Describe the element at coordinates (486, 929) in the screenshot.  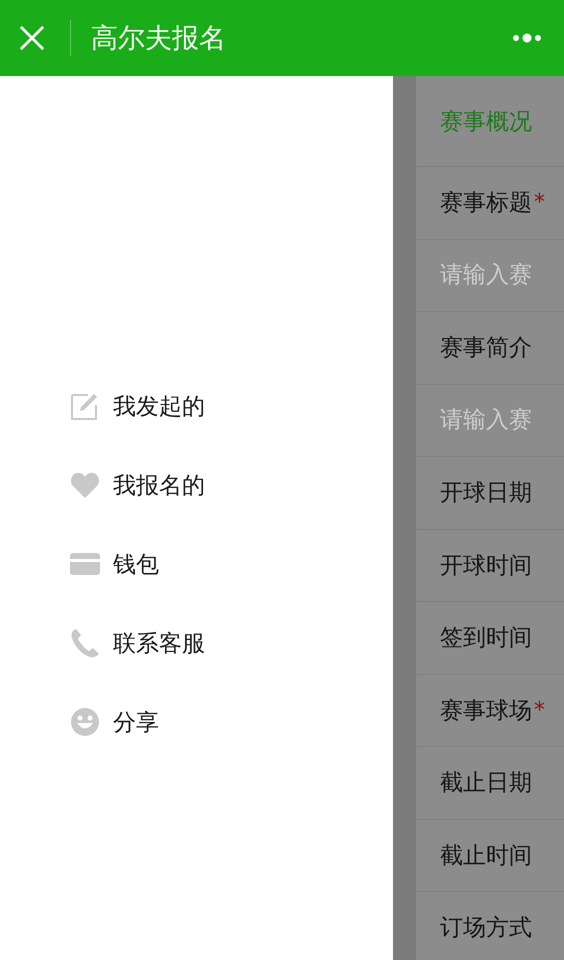
I see `field-label: 订场方式` at that location.